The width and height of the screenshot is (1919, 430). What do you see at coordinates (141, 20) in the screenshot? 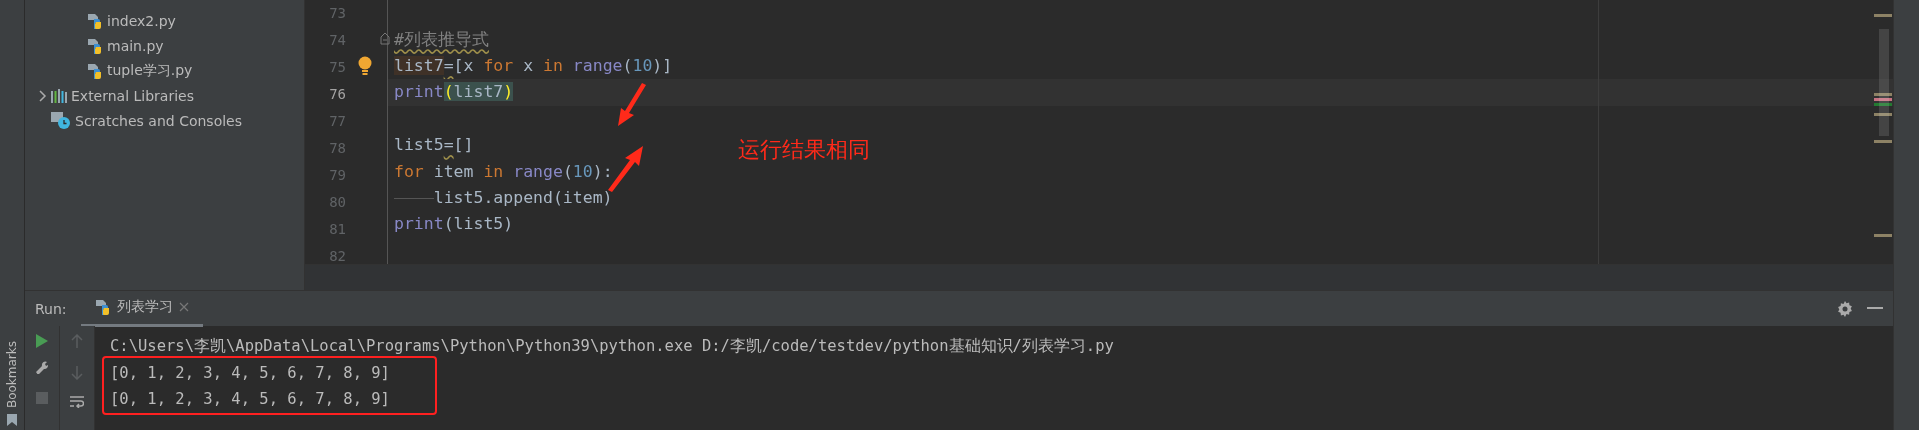
I see `tree-item: index2.py` at bounding box center [141, 20].